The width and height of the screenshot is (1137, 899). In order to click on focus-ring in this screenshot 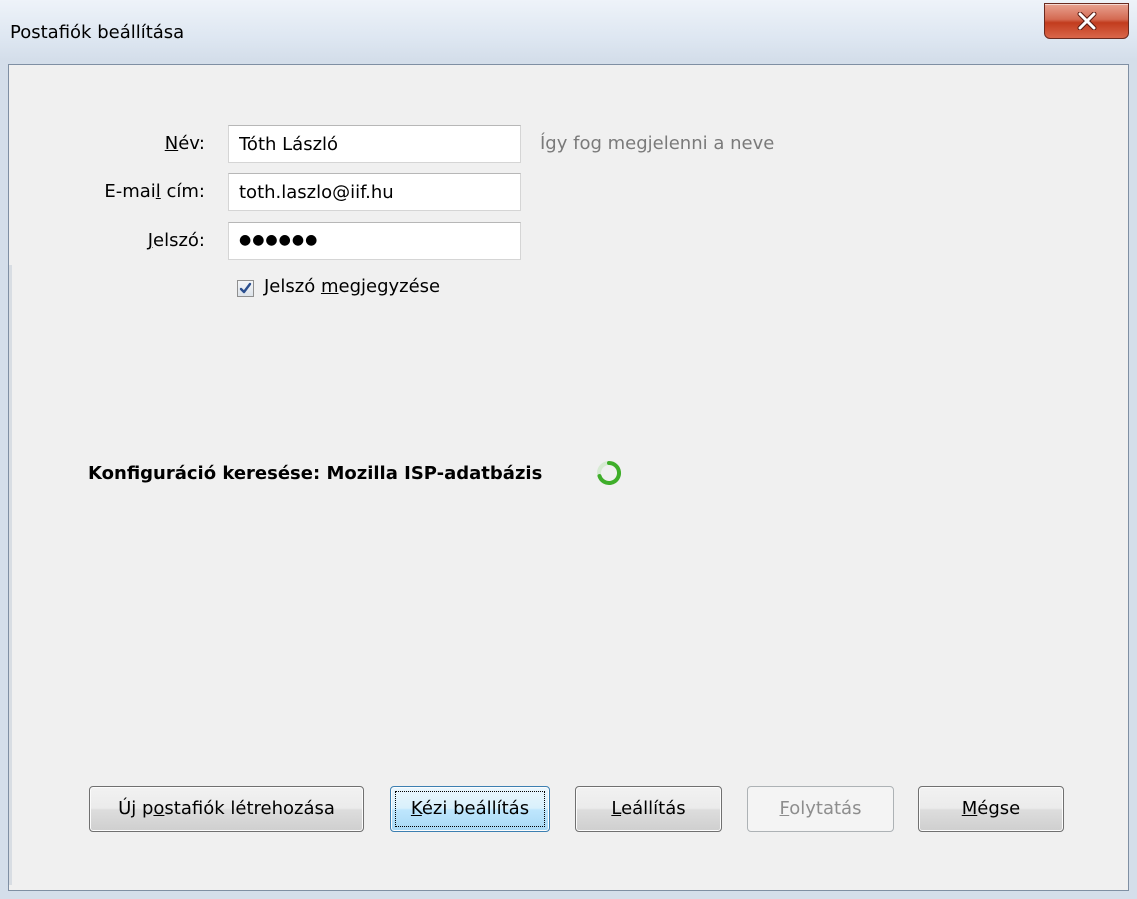, I will do `click(470, 809)`.